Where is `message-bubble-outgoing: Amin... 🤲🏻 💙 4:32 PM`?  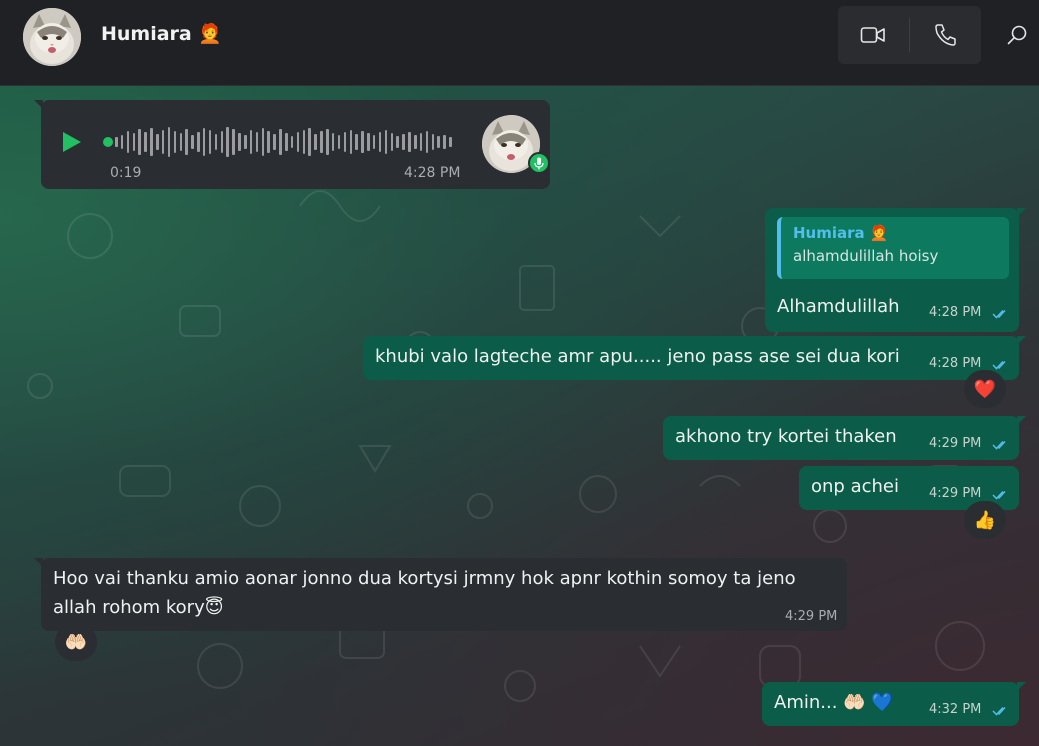
message-bubble-outgoing: Amin... 🤲🏻 💙 4:32 PM is located at coordinates (894, 704).